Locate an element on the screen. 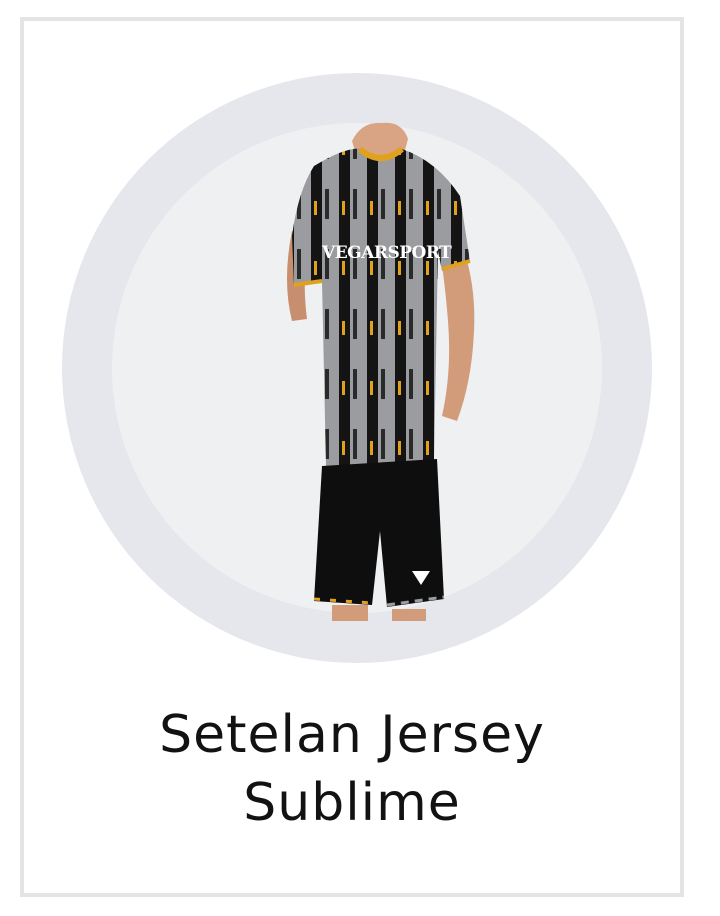 This screenshot has width=720, height=916. product-title-line2: Sublime is located at coordinates (352, 803).